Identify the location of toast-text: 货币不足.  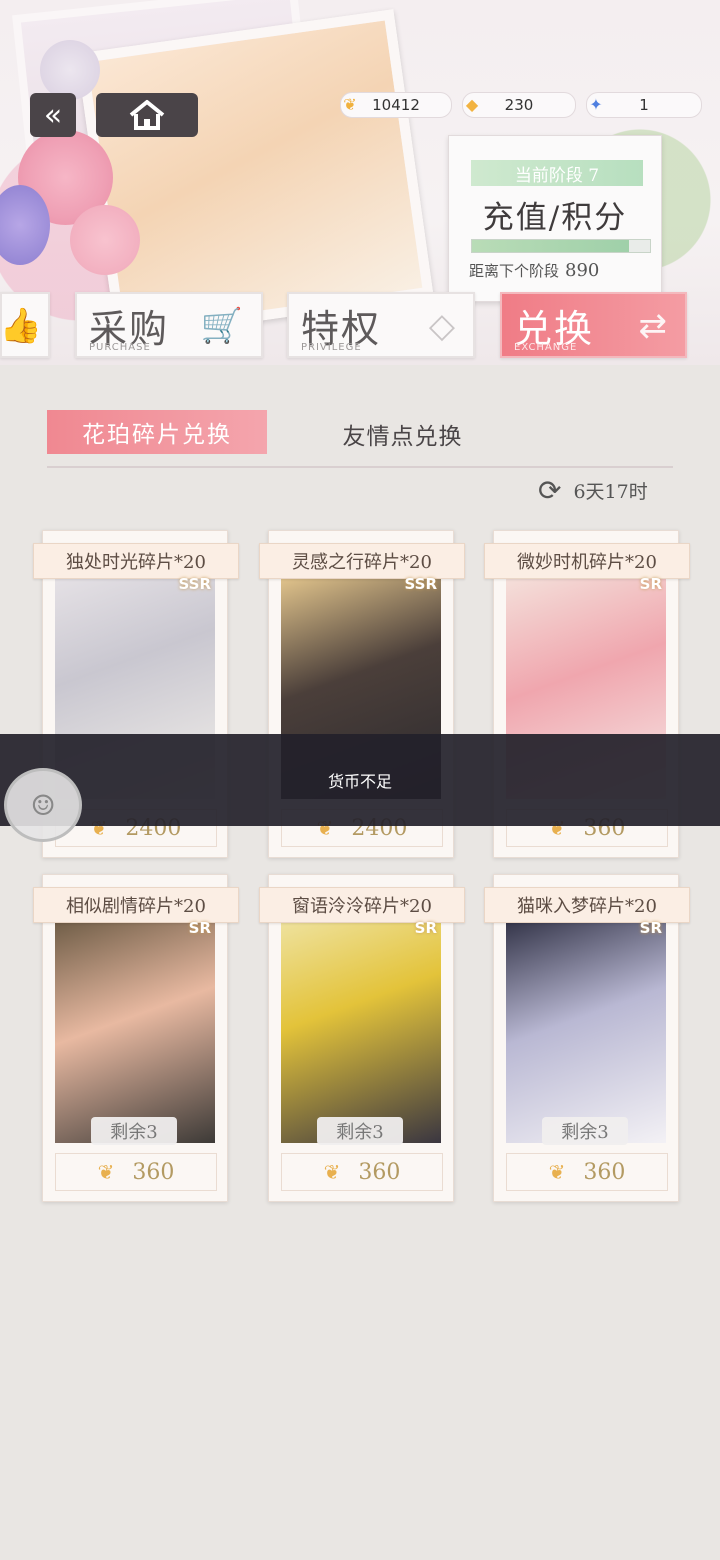
(359, 781).